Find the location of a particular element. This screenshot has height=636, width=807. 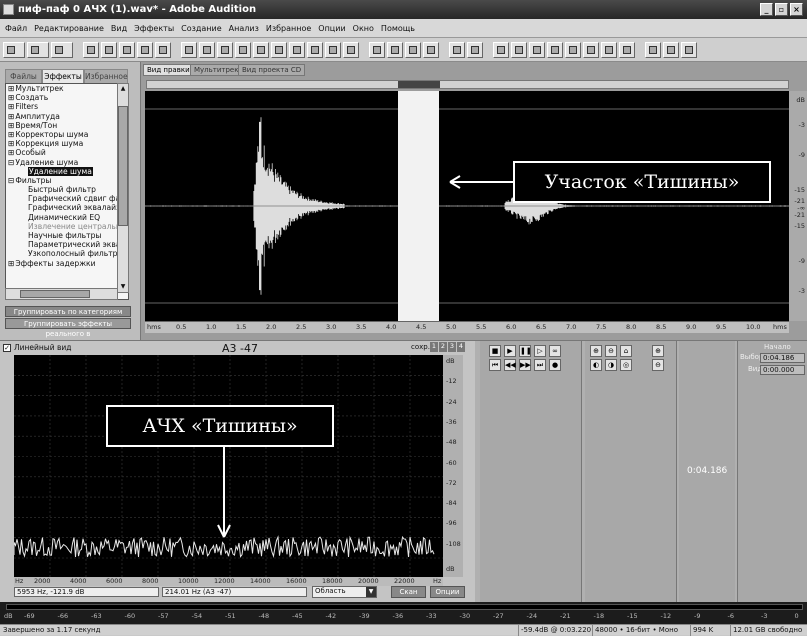

menu-favorites: Избранное is located at coordinates (288, 28).